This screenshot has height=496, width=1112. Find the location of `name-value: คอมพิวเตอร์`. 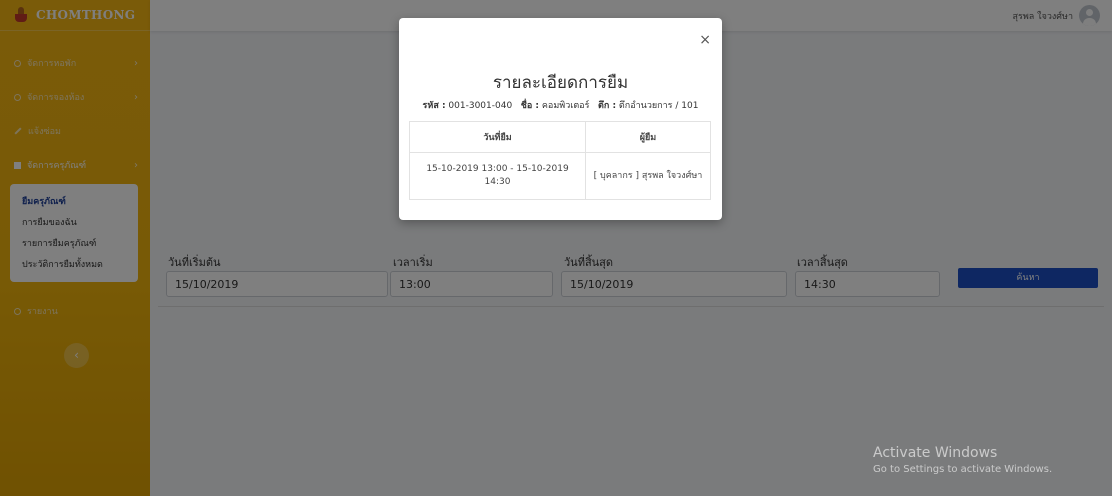

name-value: คอมพิวเตอร์ is located at coordinates (565, 106).